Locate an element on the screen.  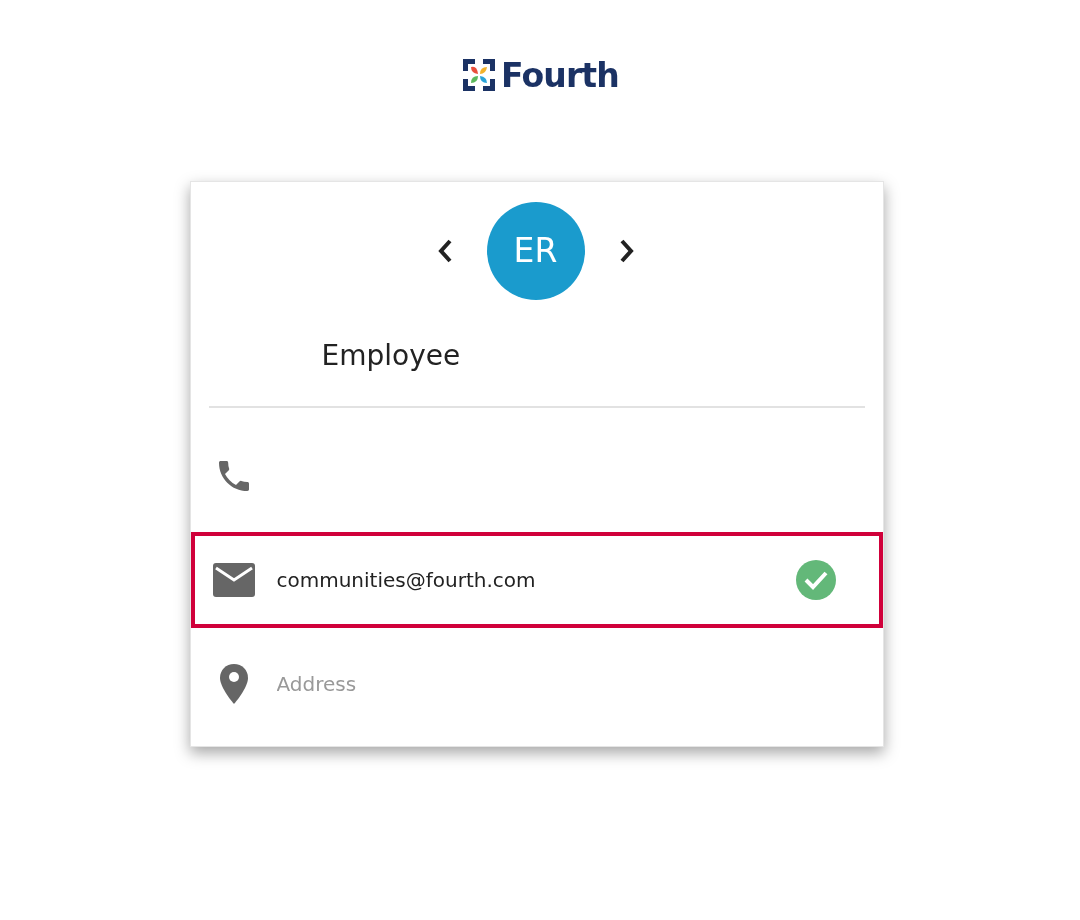
avatar: ER is located at coordinates (535, 251).